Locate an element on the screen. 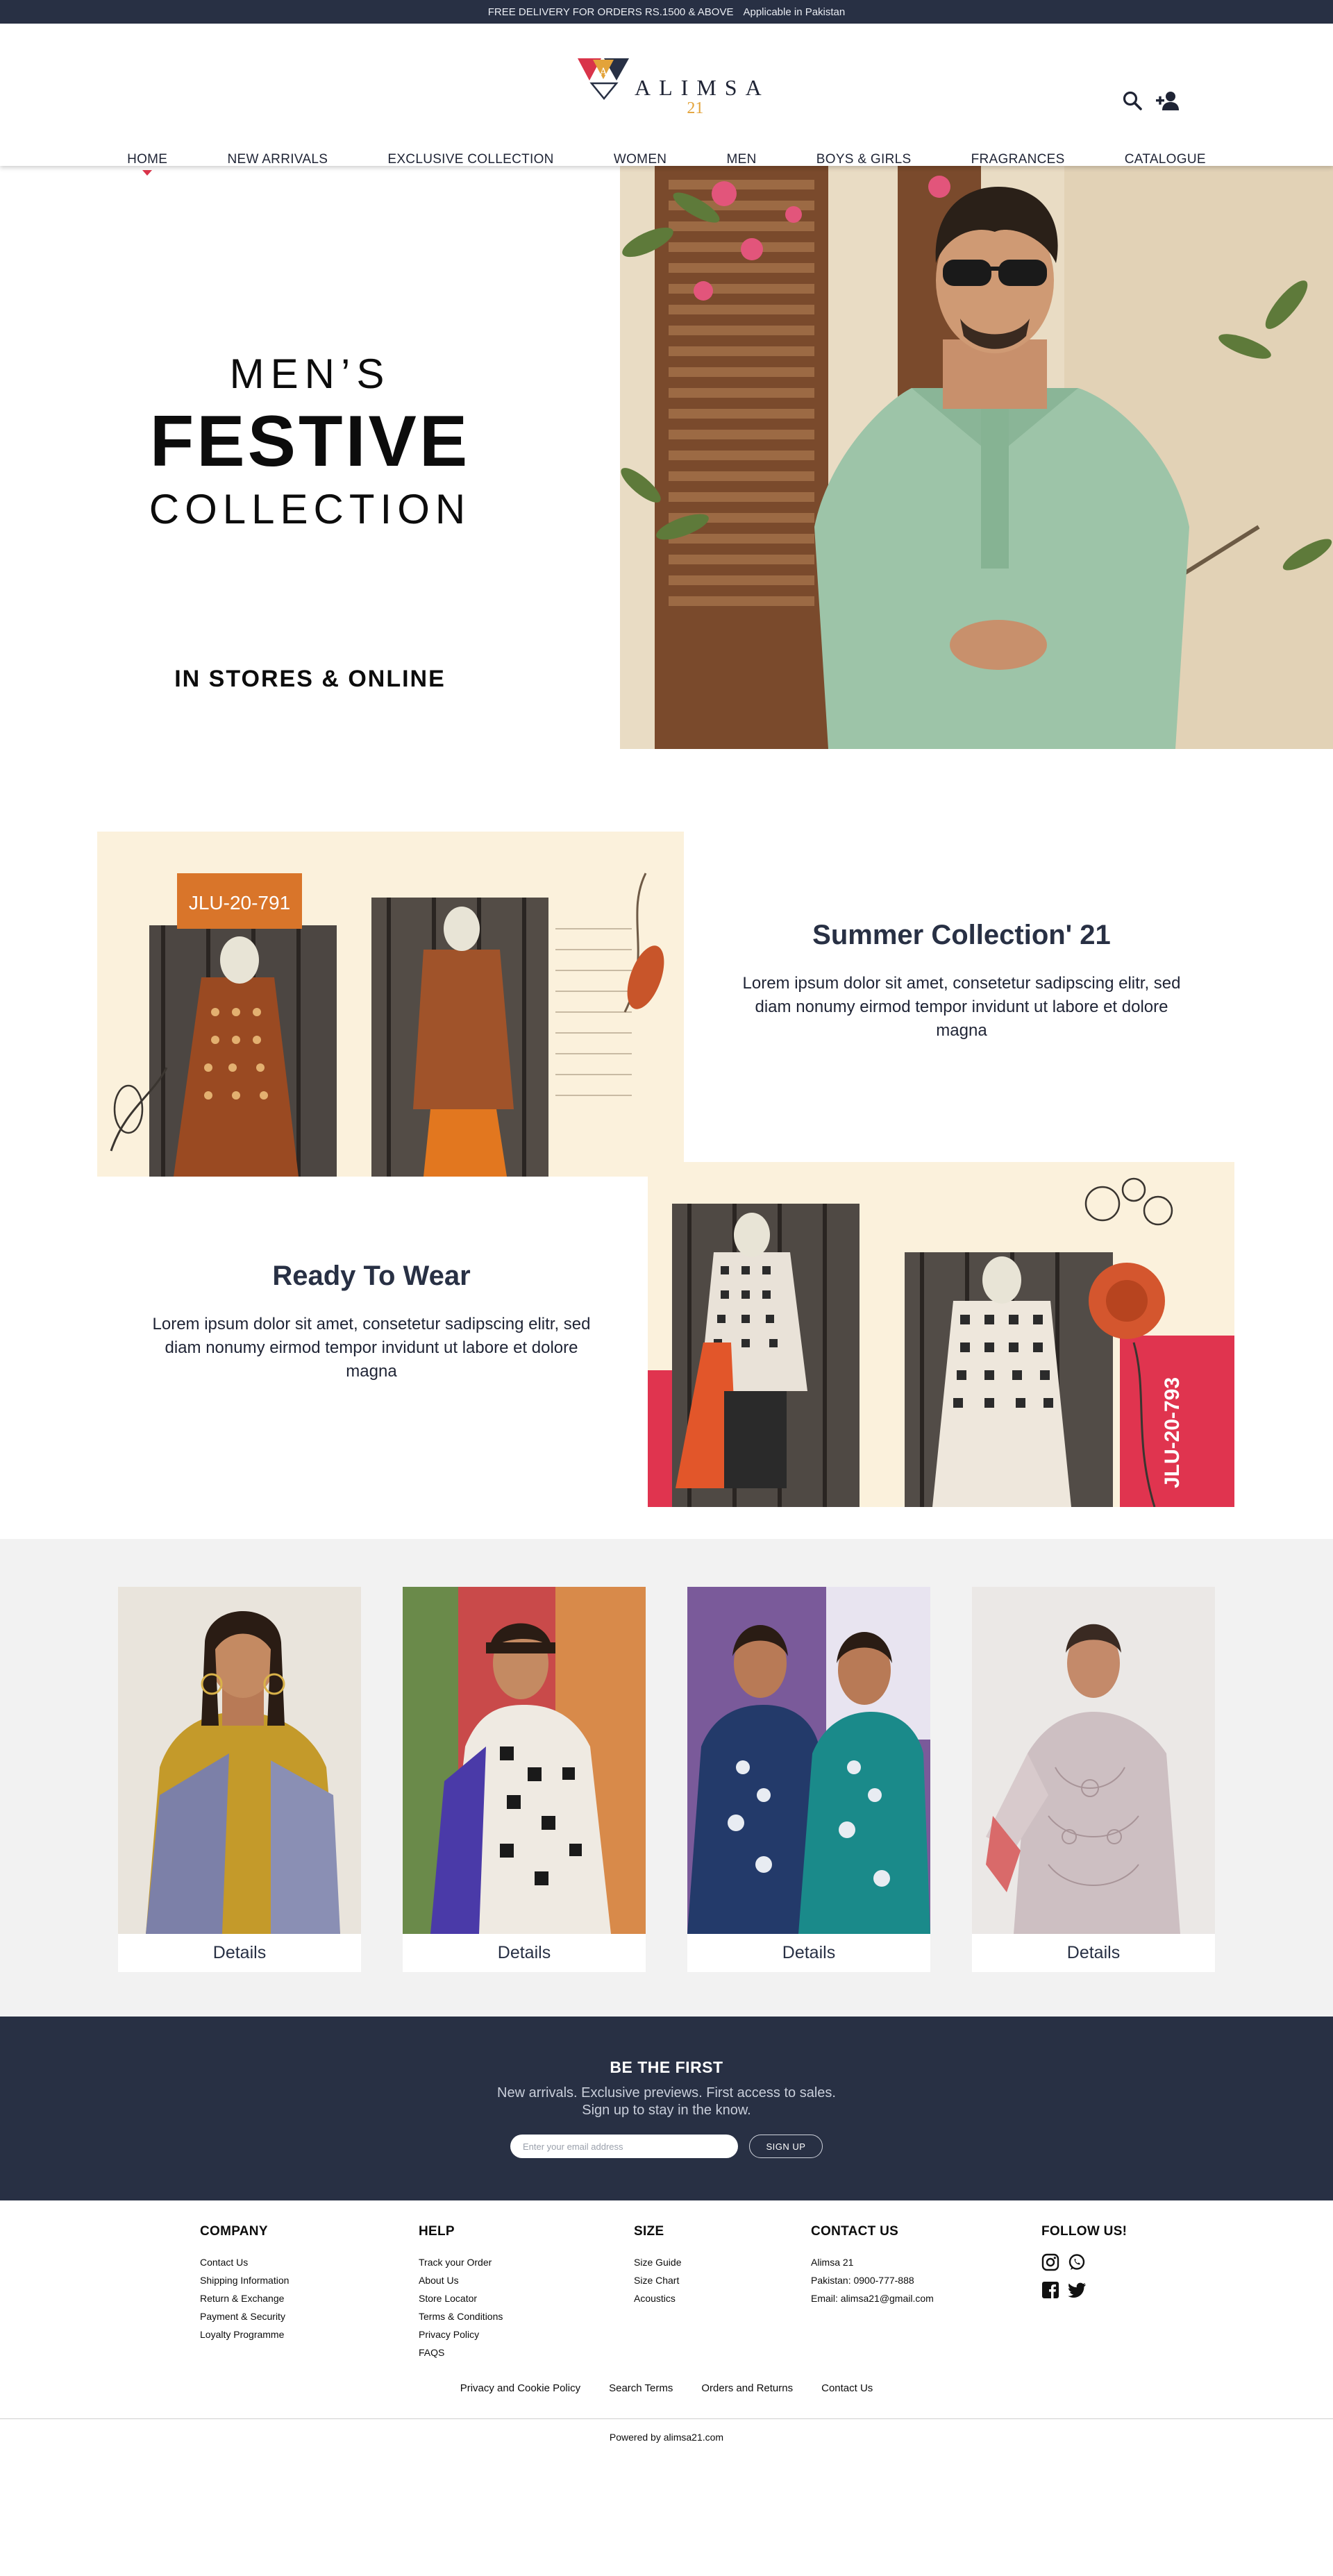  summer-collection-image: JLU-20-791 is located at coordinates (390, 1004).